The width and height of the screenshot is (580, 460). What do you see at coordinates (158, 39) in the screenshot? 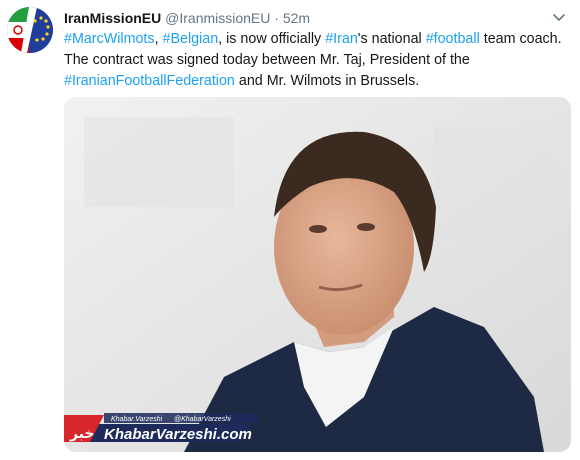
I see `tweet-text-segment: ,` at bounding box center [158, 39].